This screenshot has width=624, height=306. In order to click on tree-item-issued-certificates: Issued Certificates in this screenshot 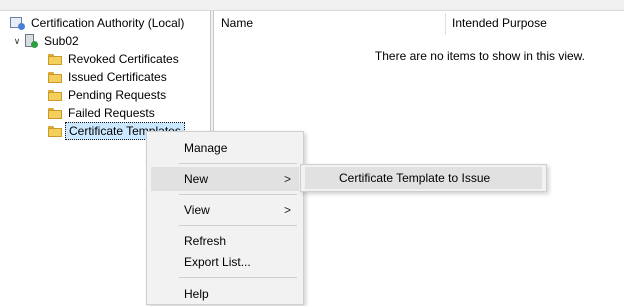, I will do `click(109, 77)`.